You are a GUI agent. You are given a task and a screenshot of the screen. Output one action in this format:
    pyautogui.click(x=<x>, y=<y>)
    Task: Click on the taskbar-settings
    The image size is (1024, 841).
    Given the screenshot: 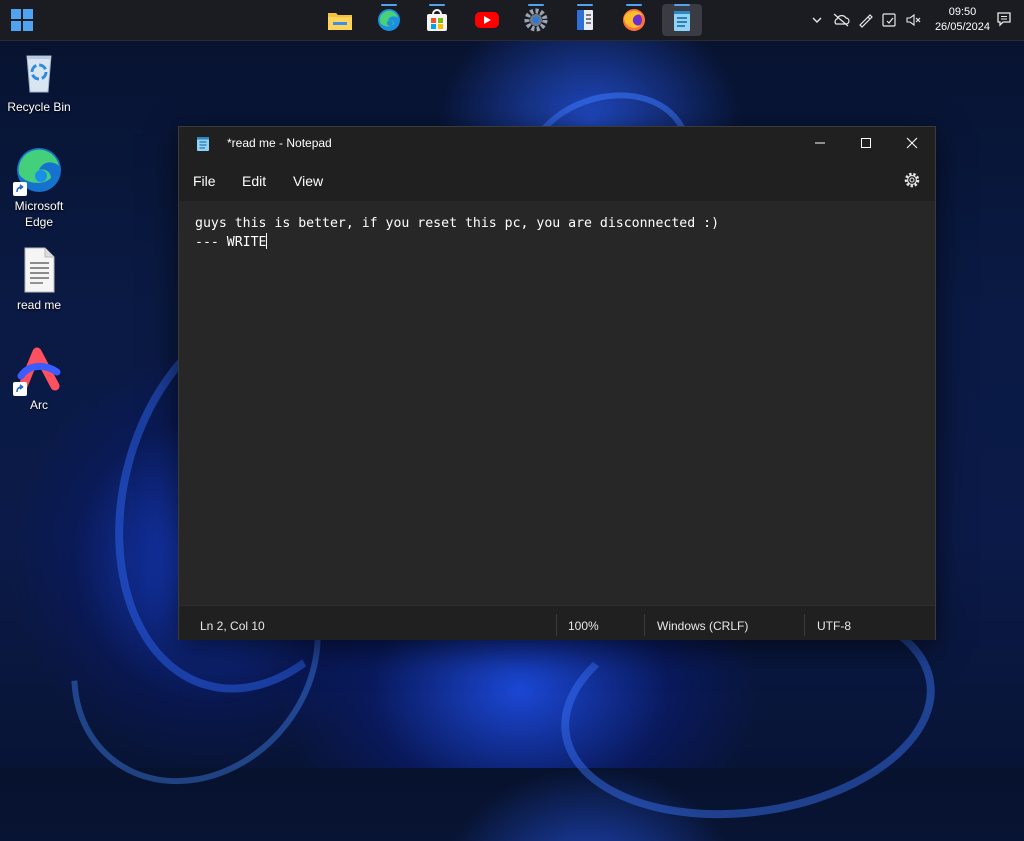 What is the action you would take?
    pyautogui.click(x=536, y=20)
    